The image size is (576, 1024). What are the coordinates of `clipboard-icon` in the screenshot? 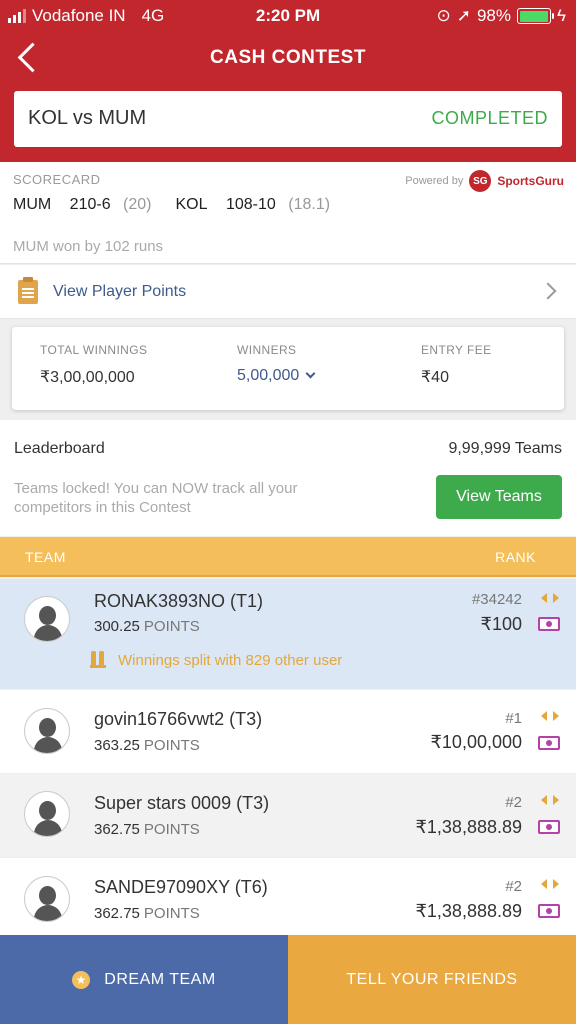 It's located at (28, 290).